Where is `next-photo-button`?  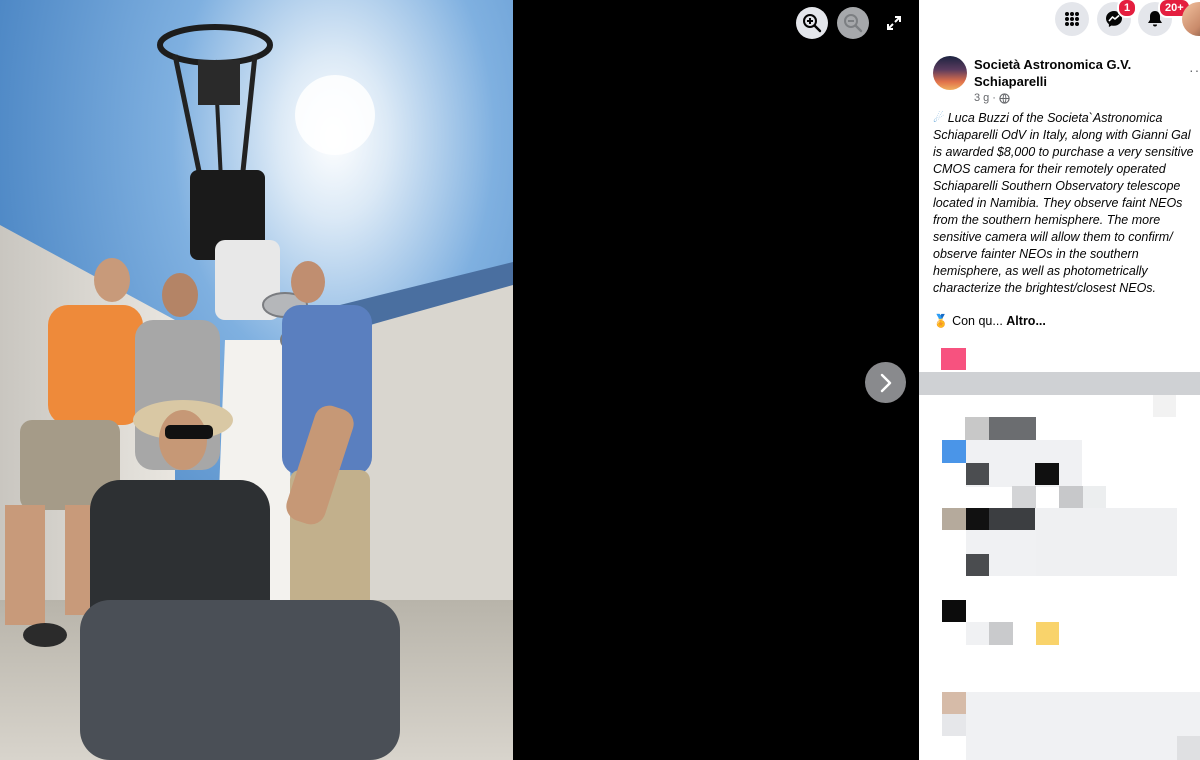 next-photo-button is located at coordinates (885, 382).